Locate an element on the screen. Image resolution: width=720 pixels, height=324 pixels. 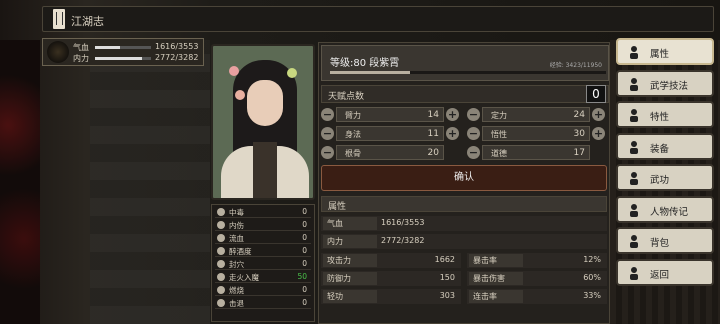
decrease-stat-root-button: − is located at coordinates (327, 152).